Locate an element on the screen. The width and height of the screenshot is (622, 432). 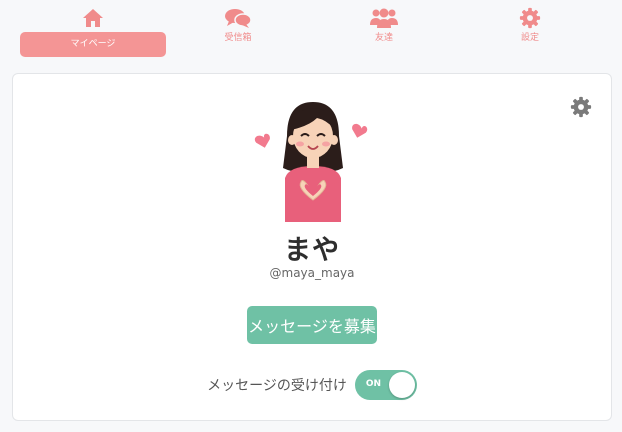
receive-messages-toggle: ON is located at coordinates (385, 385).